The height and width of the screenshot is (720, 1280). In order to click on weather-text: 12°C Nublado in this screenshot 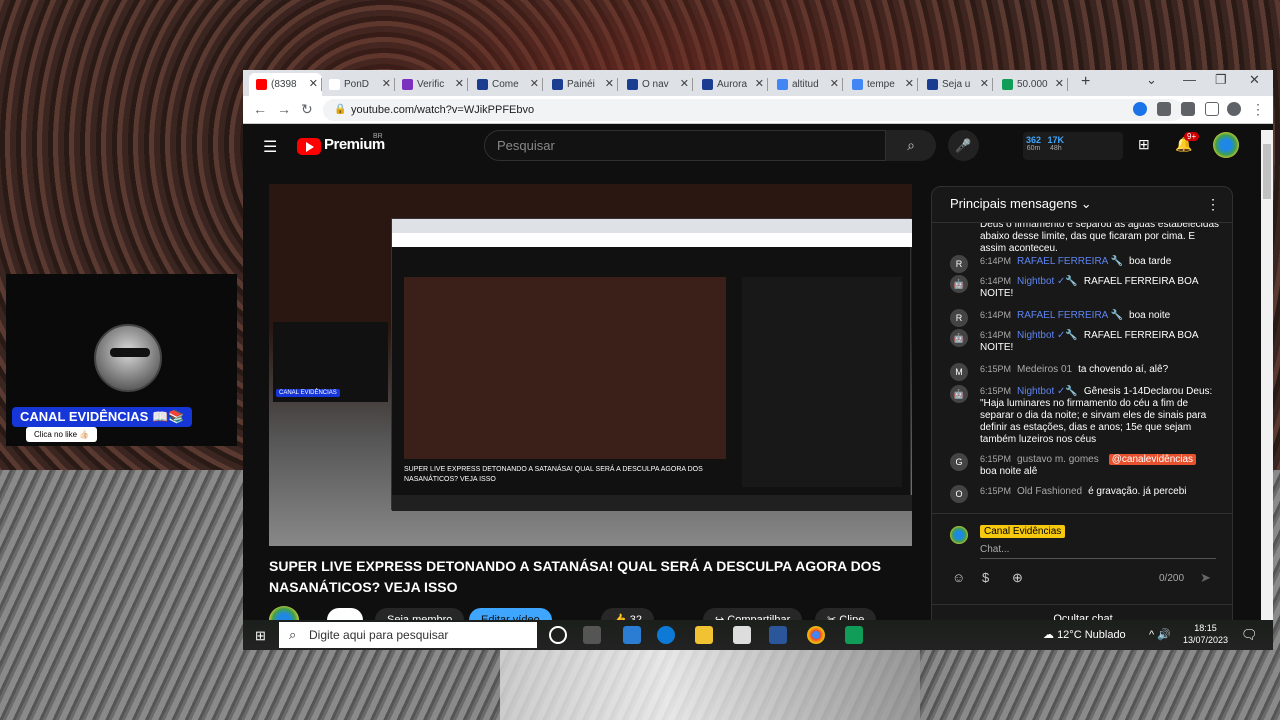, I will do `click(1091, 635)`.